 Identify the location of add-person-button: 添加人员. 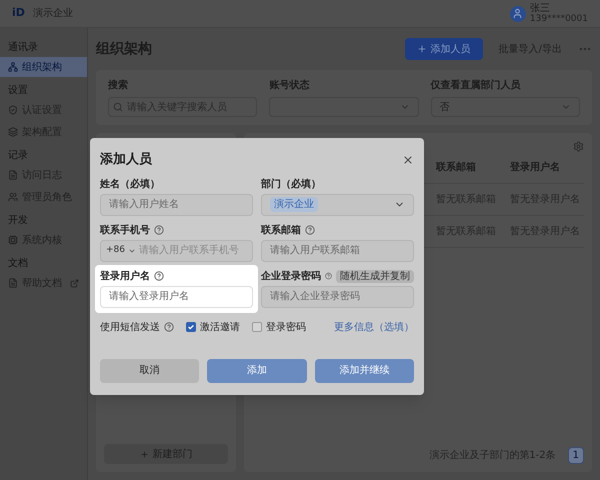
(443, 49).